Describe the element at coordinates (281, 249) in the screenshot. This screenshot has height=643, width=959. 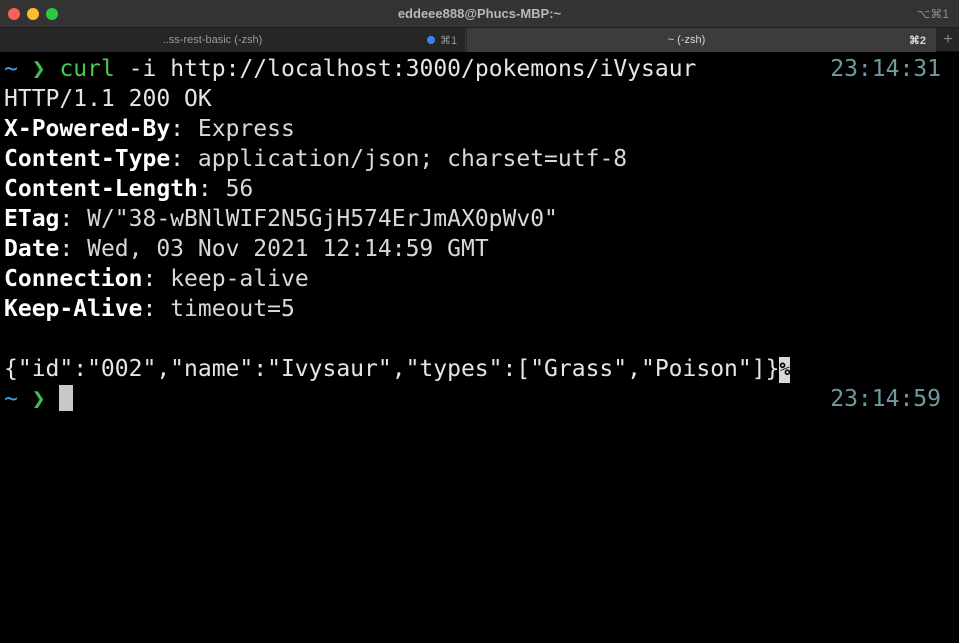
I see `header-value: Wed, 03 Nov 2021 12:14:59 GMT` at that location.